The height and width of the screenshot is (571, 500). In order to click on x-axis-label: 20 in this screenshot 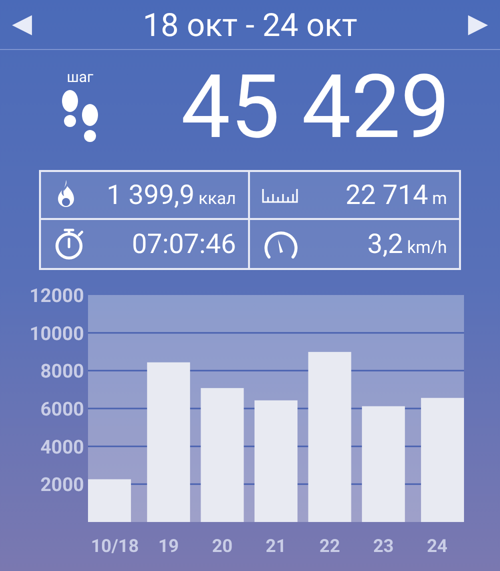, I will do `click(222, 546)`.